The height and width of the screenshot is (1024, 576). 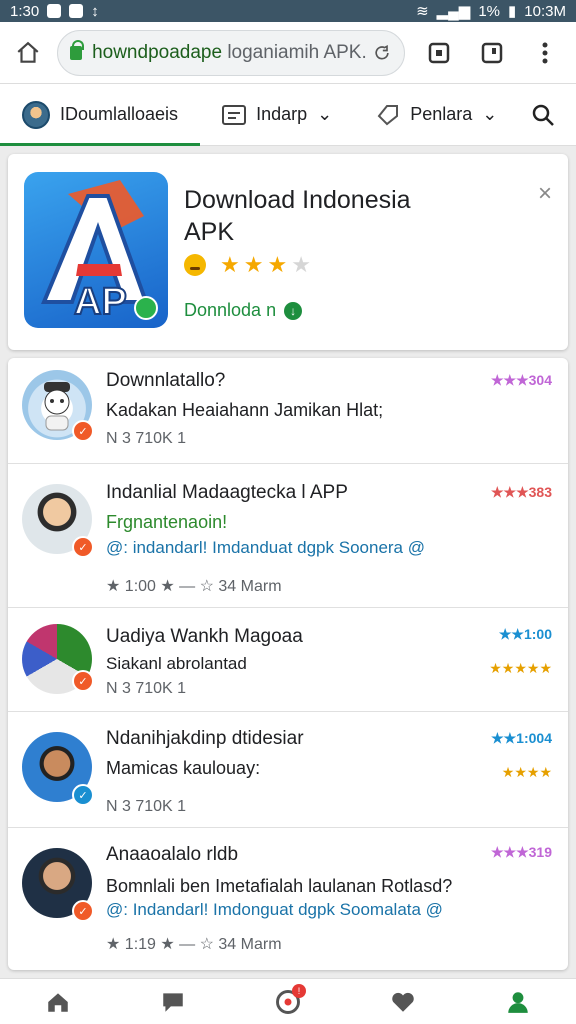 What do you see at coordinates (227, 492) in the screenshot?
I see `list-item-title: Indanlial Madaagtecka l APP` at bounding box center [227, 492].